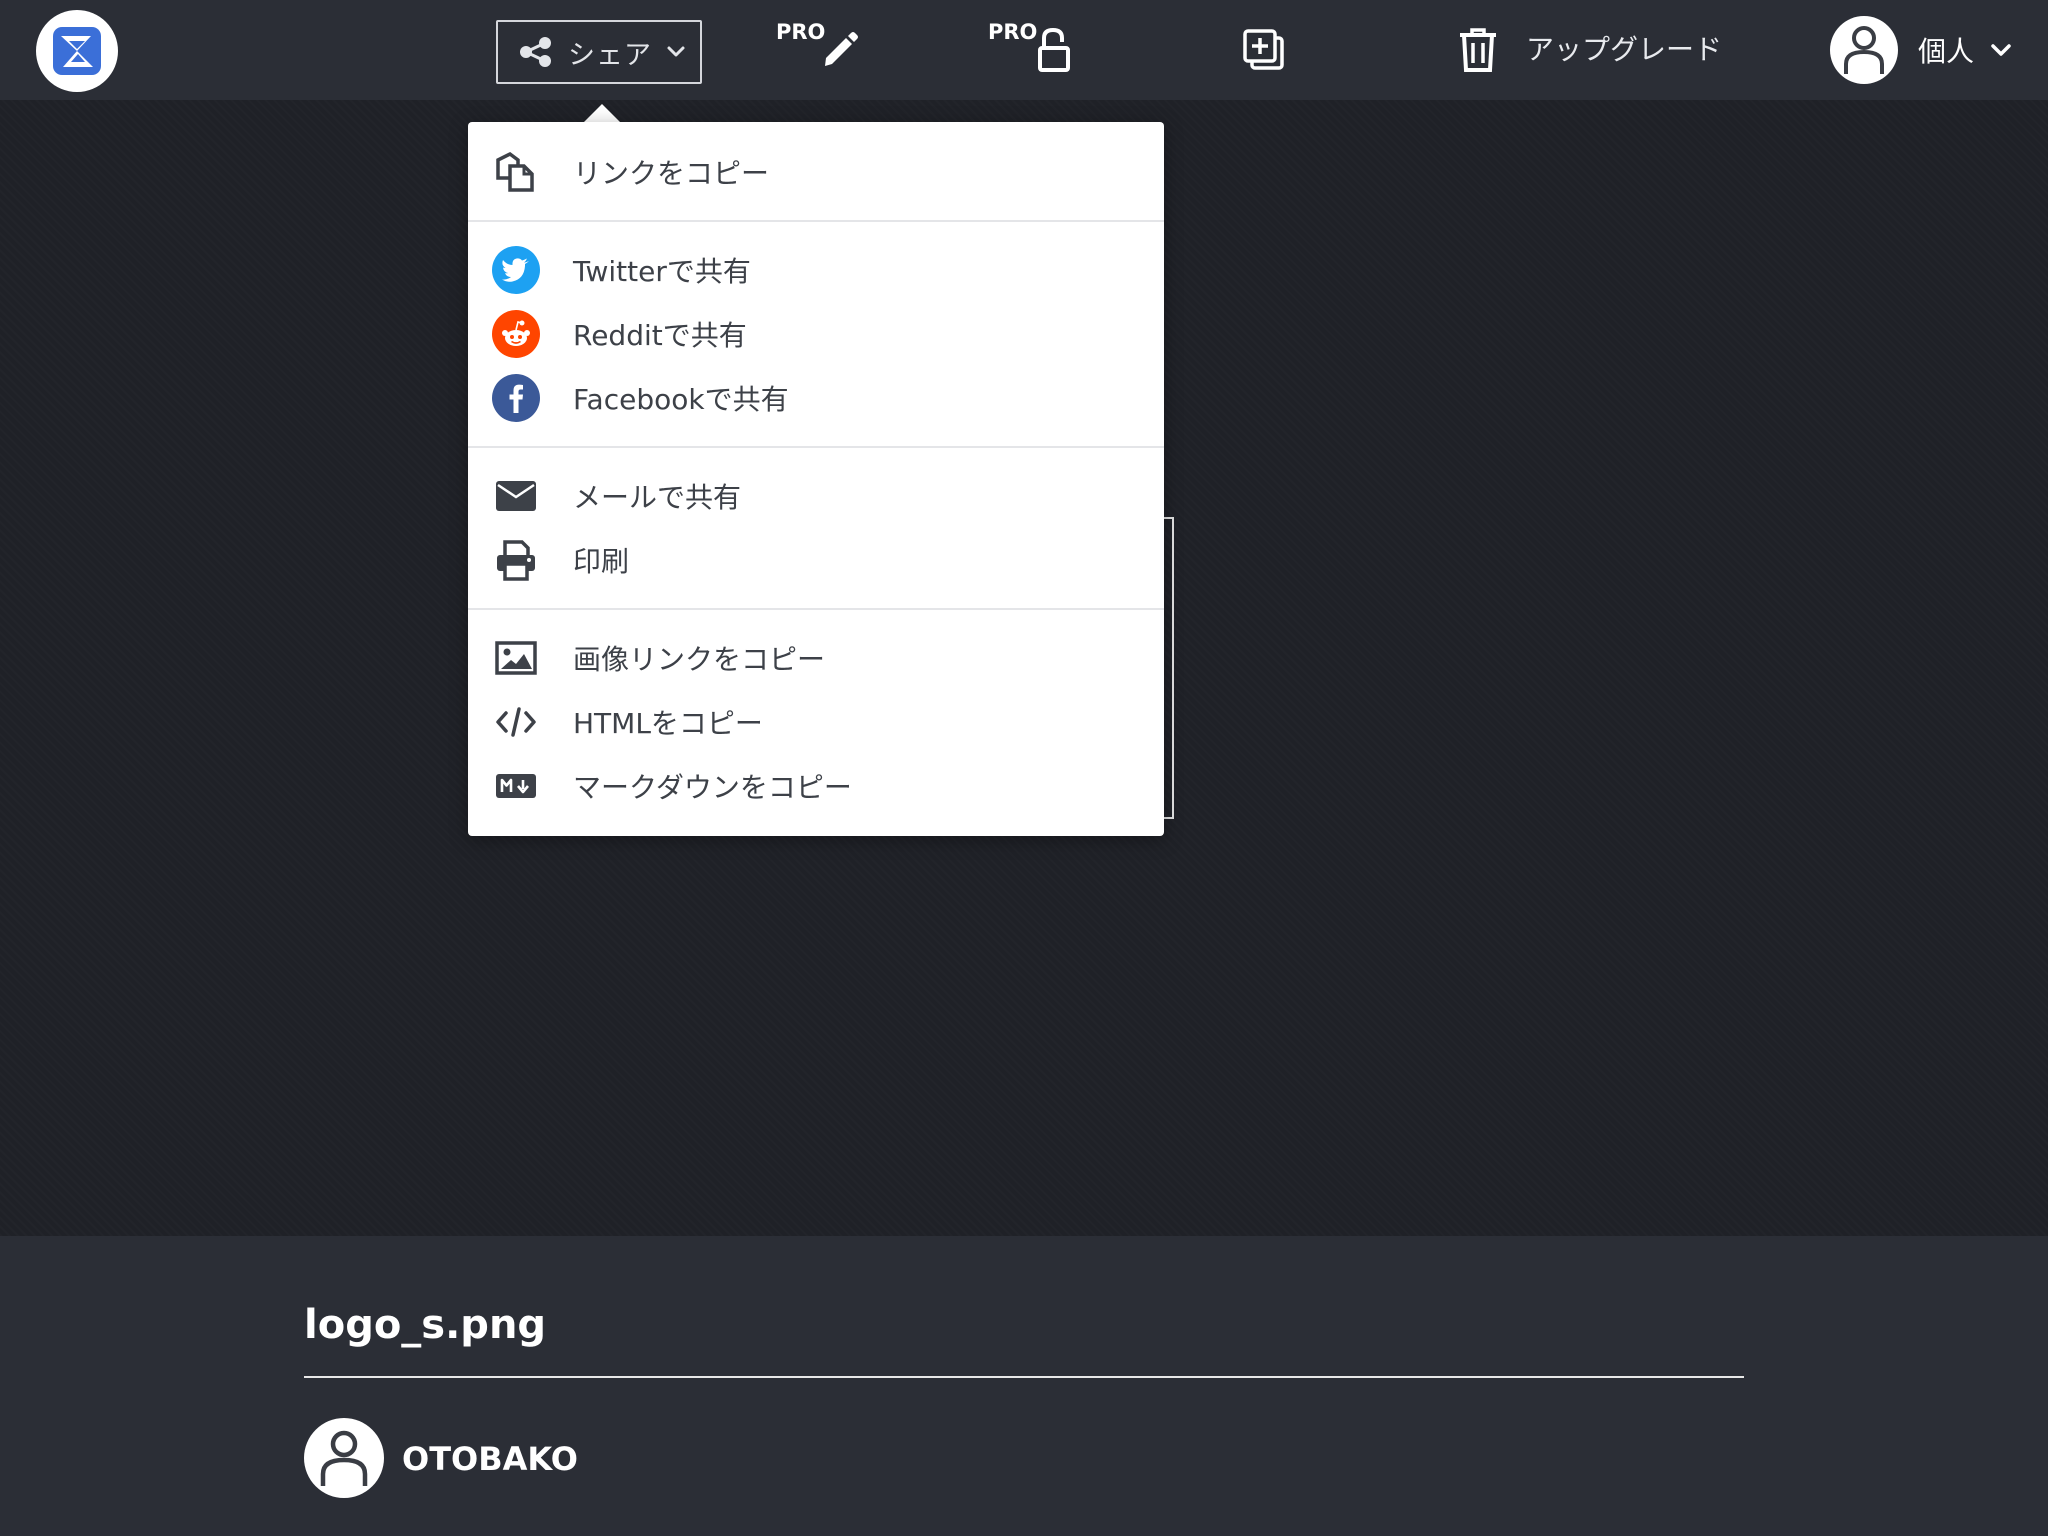 The width and height of the screenshot is (2048, 1536). I want to click on share-email-item: メールで共有, so click(816, 496).